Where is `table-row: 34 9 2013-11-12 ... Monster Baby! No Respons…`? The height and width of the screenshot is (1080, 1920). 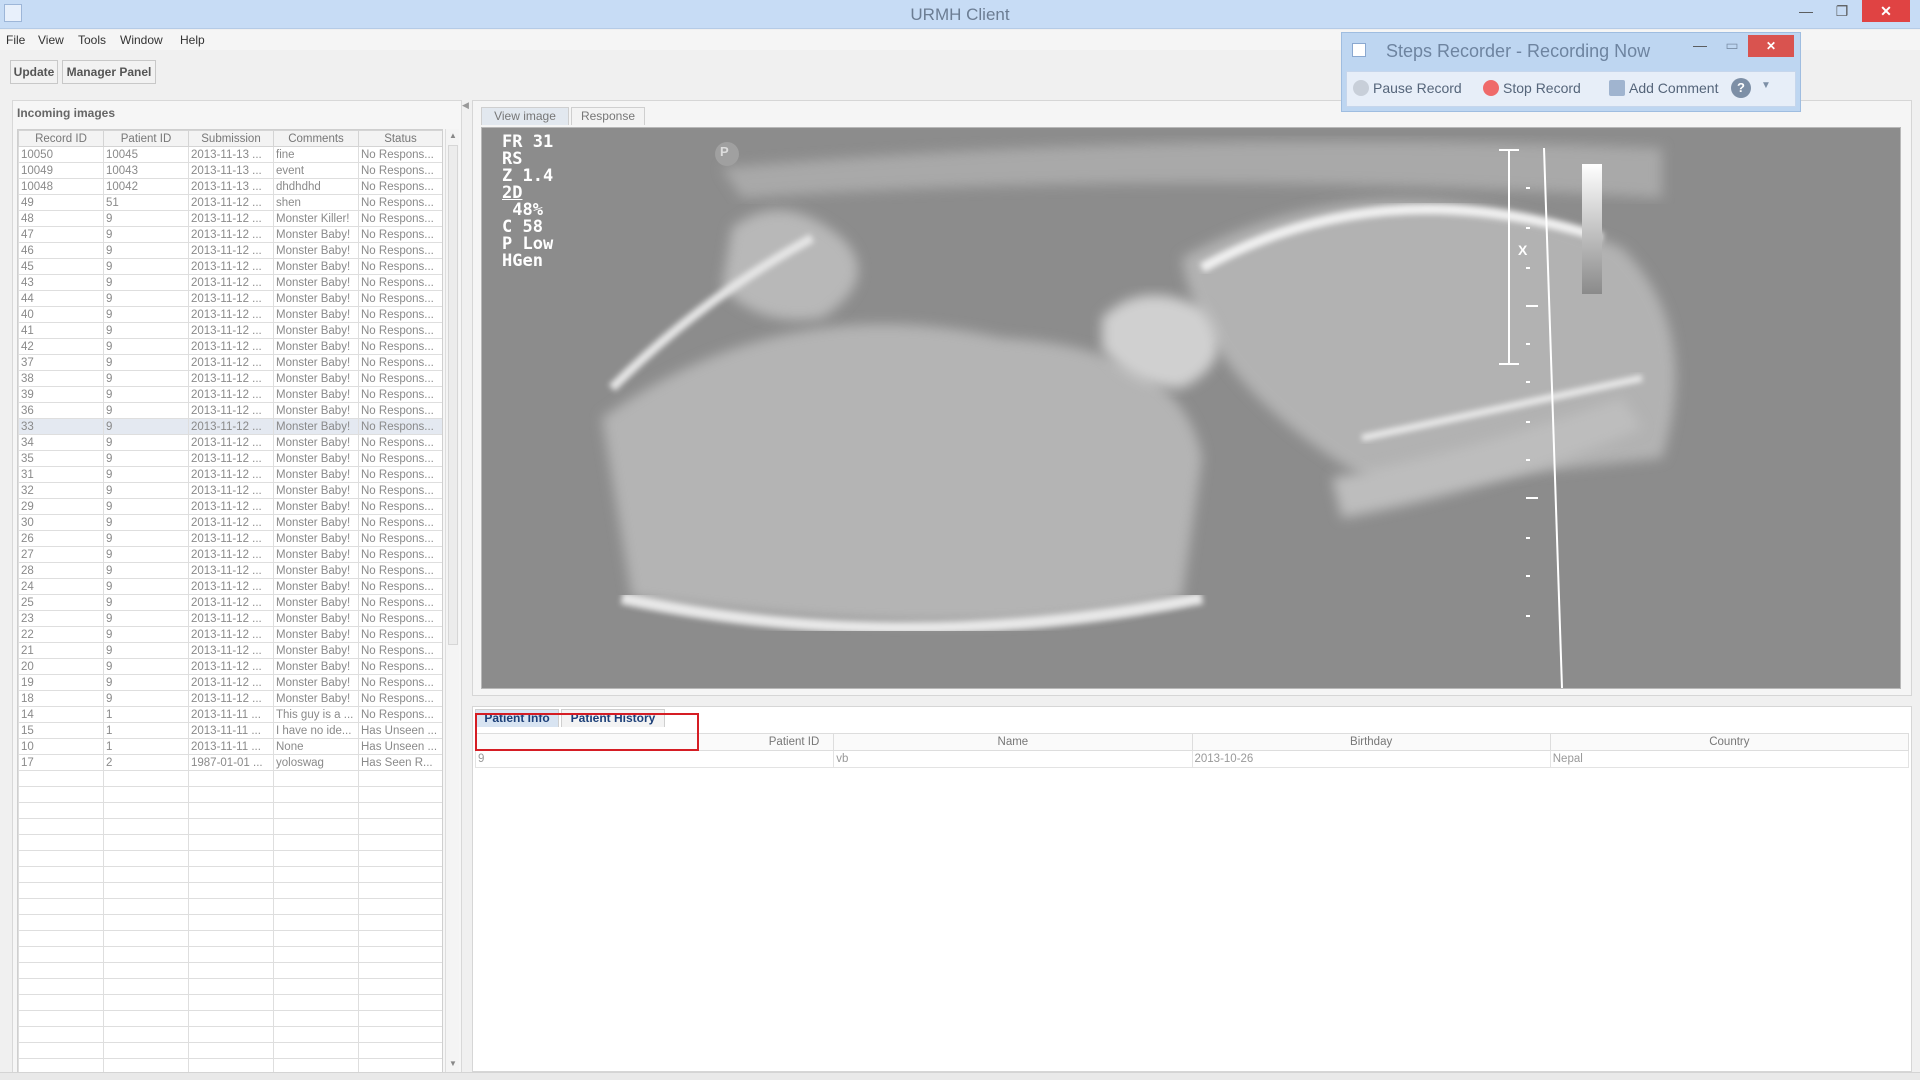
table-row: 34 9 2013-11-12 ... Monster Baby! No Respons… is located at coordinates (230, 442).